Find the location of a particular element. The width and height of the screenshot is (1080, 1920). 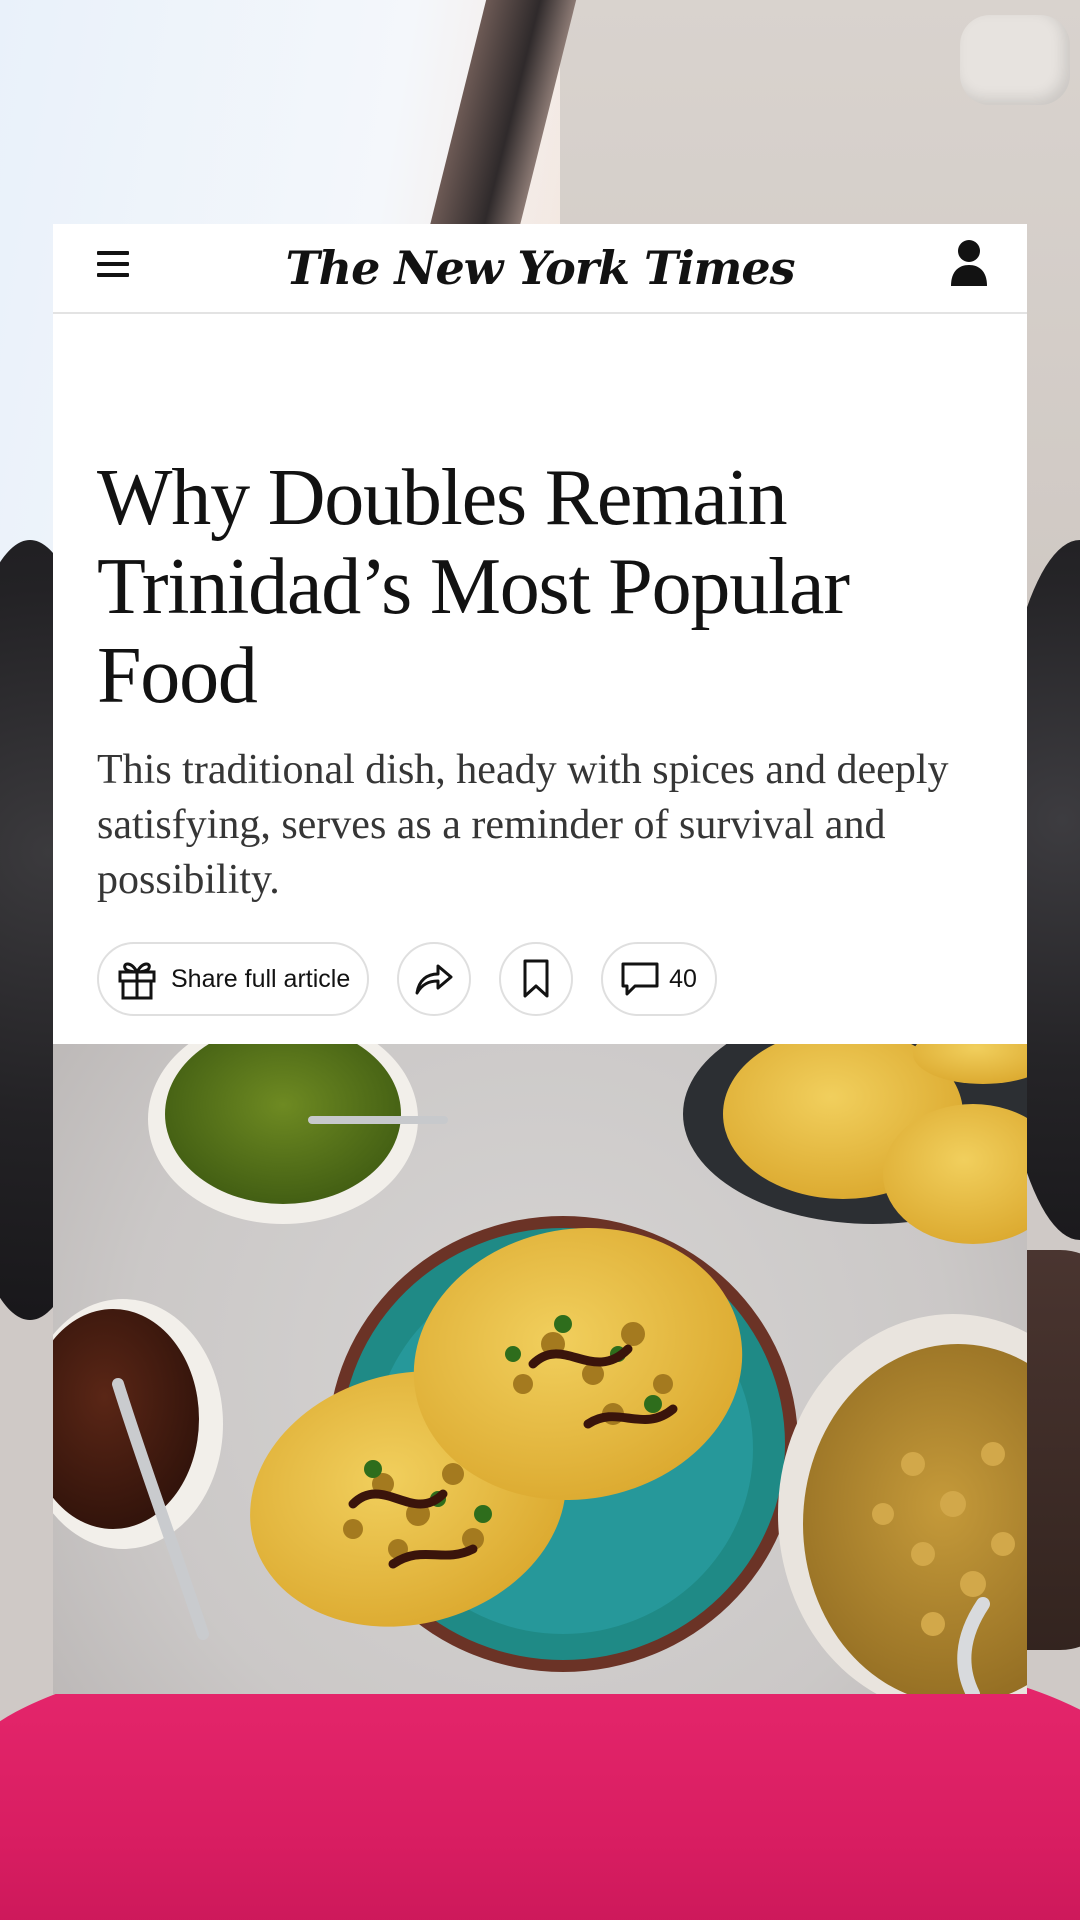

person-icon is located at coordinates (969, 263).